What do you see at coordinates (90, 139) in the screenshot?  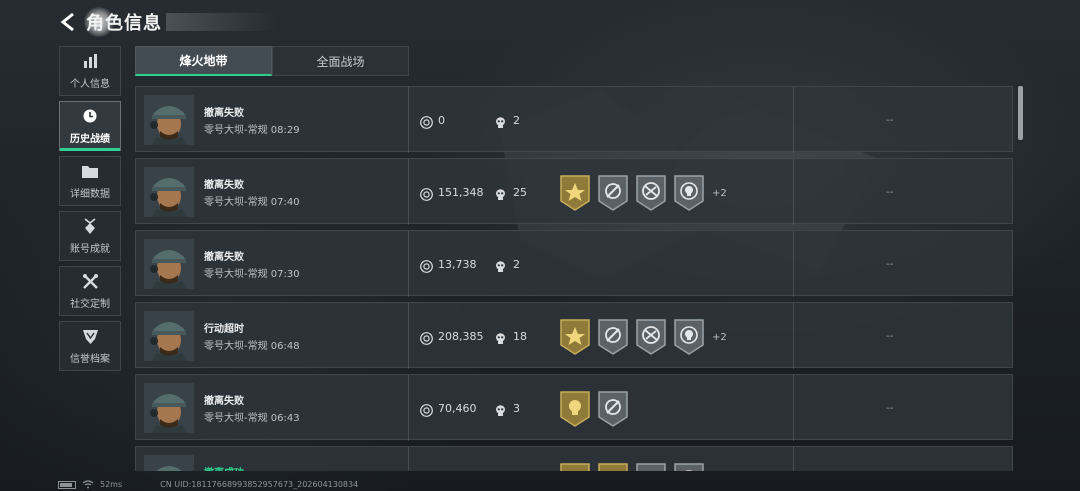 I see `sidebar-item-label: 历史战绩` at bounding box center [90, 139].